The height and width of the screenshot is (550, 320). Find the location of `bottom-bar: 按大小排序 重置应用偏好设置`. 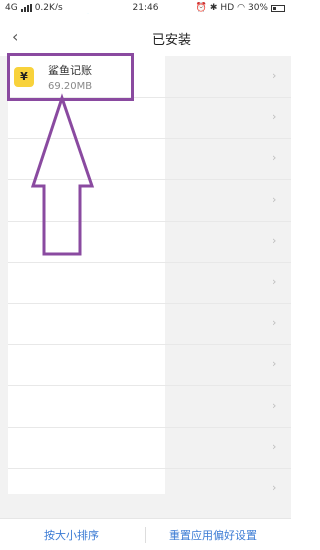

bottom-bar: 按大小排序 重置应用偏好设置 is located at coordinates (145, 534).